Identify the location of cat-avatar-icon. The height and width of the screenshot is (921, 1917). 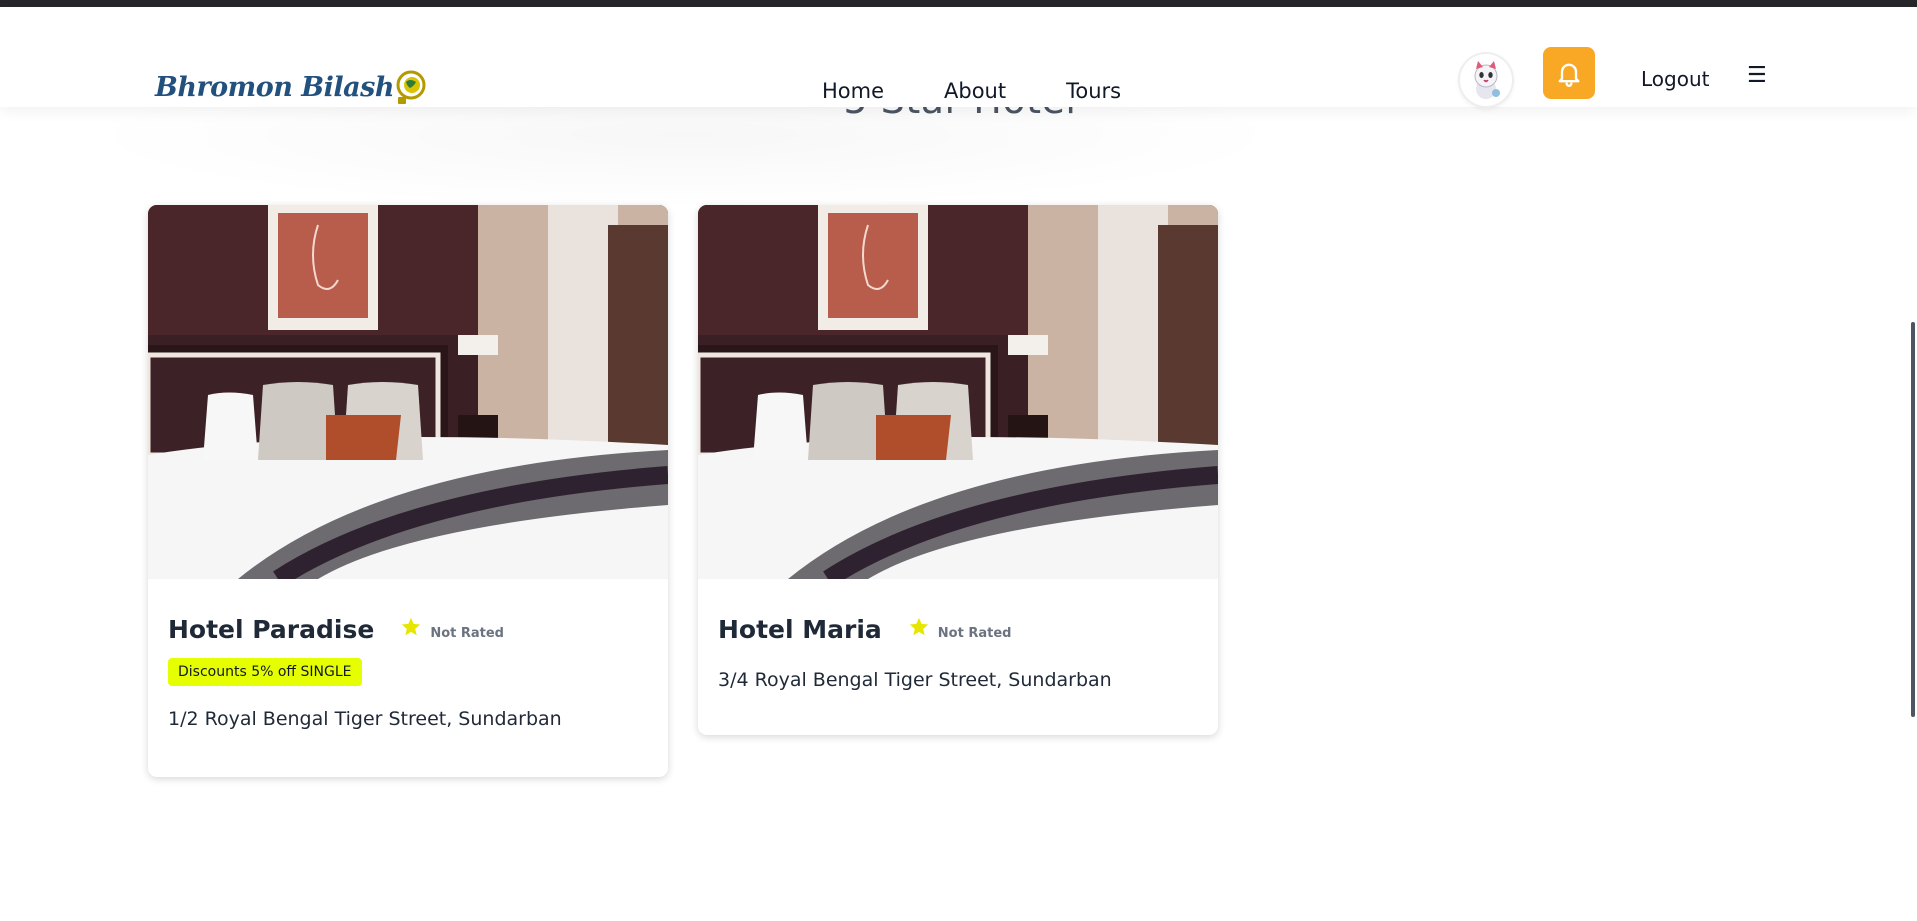
(1487, 80).